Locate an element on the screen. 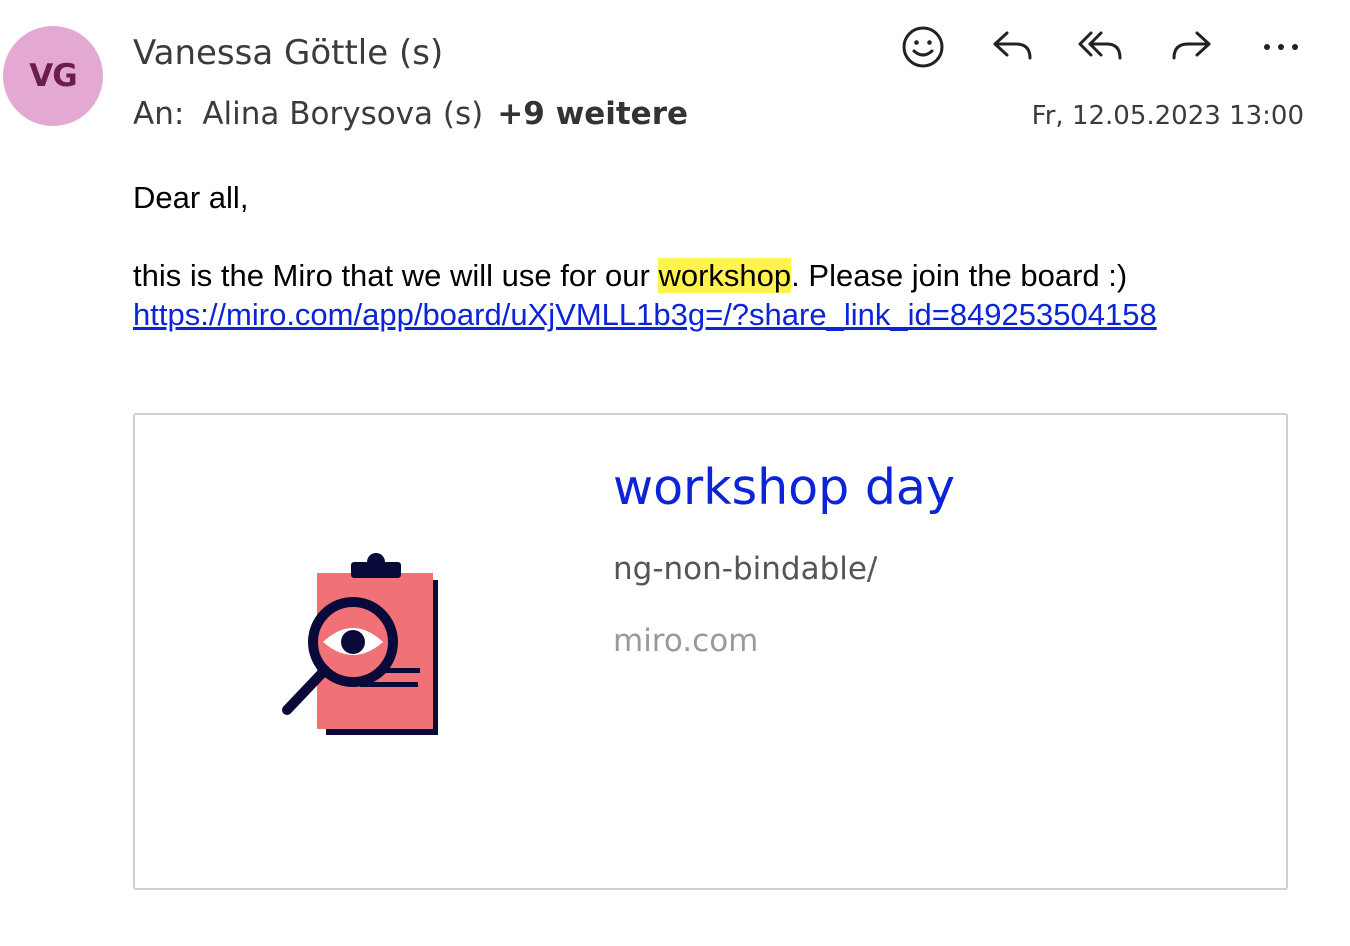 This screenshot has width=1350, height=946. more-recipients-button: +9 weitere is located at coordinates (592, 114).